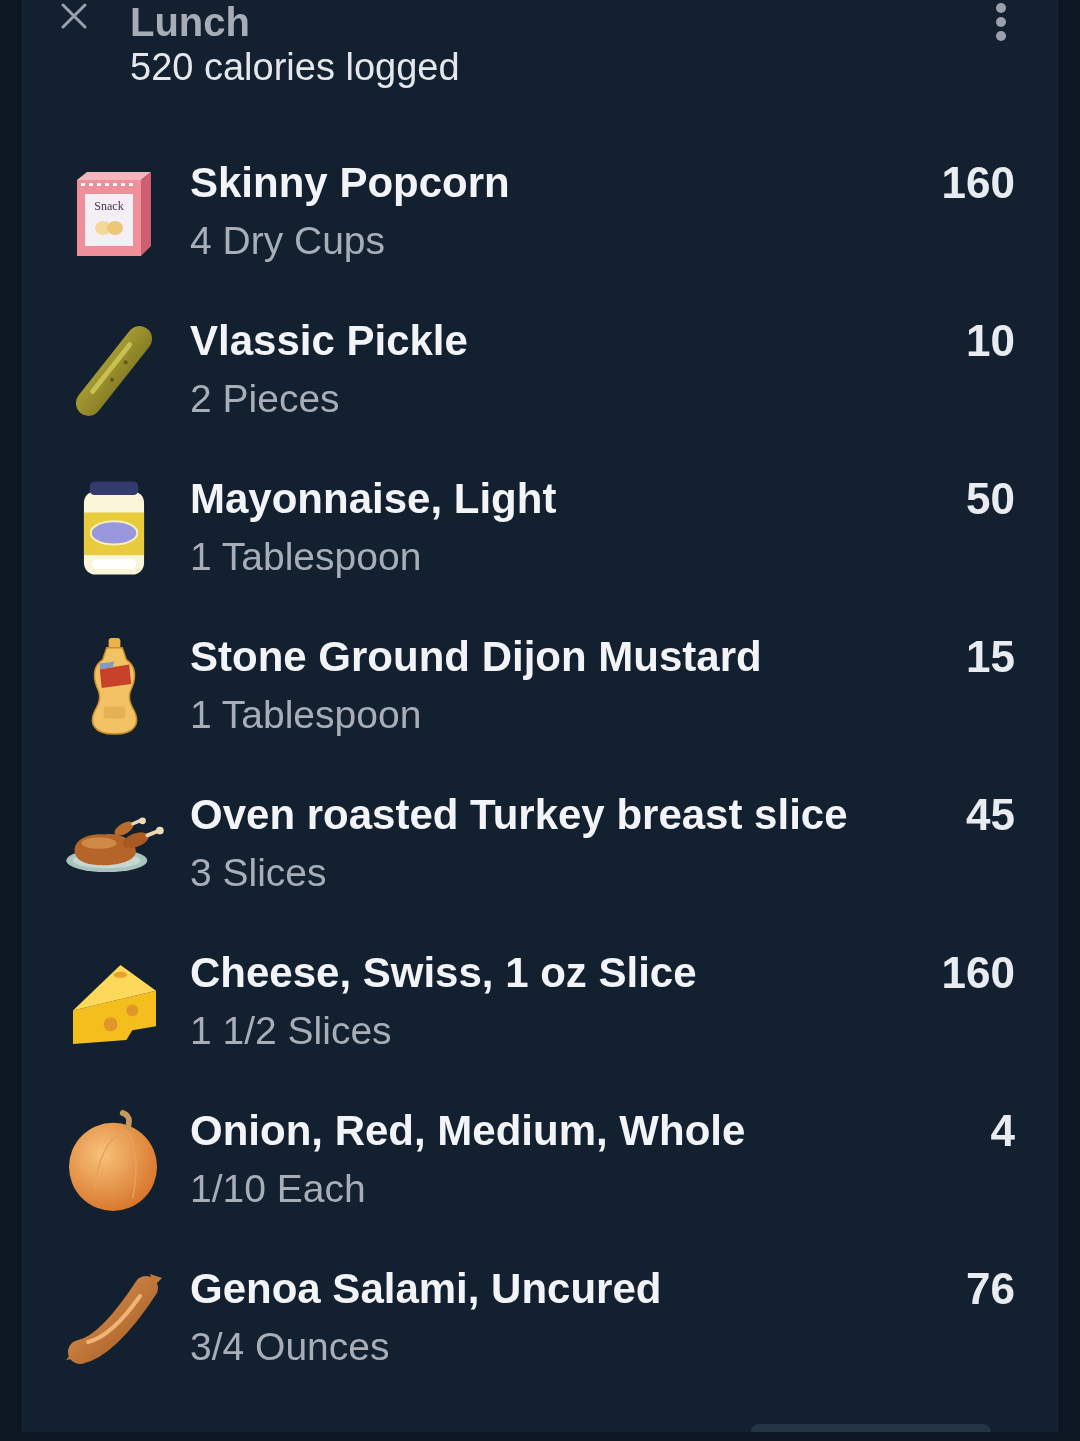 The height and width of the screenshot is (1441, 1080). Describe the element at coordinates (350, 183) in the screenshot. I see `food-name: Skinny Popcorn` at that location.